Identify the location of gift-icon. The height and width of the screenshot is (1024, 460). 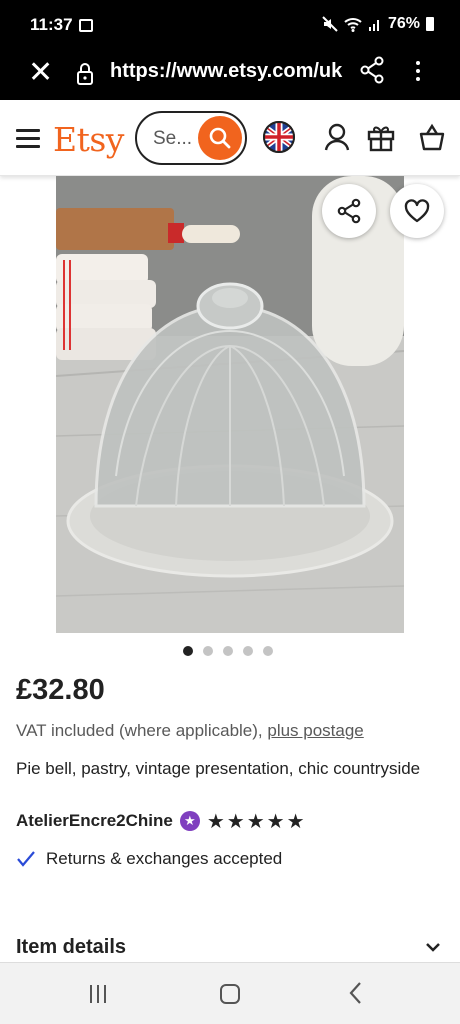
(381, 139).